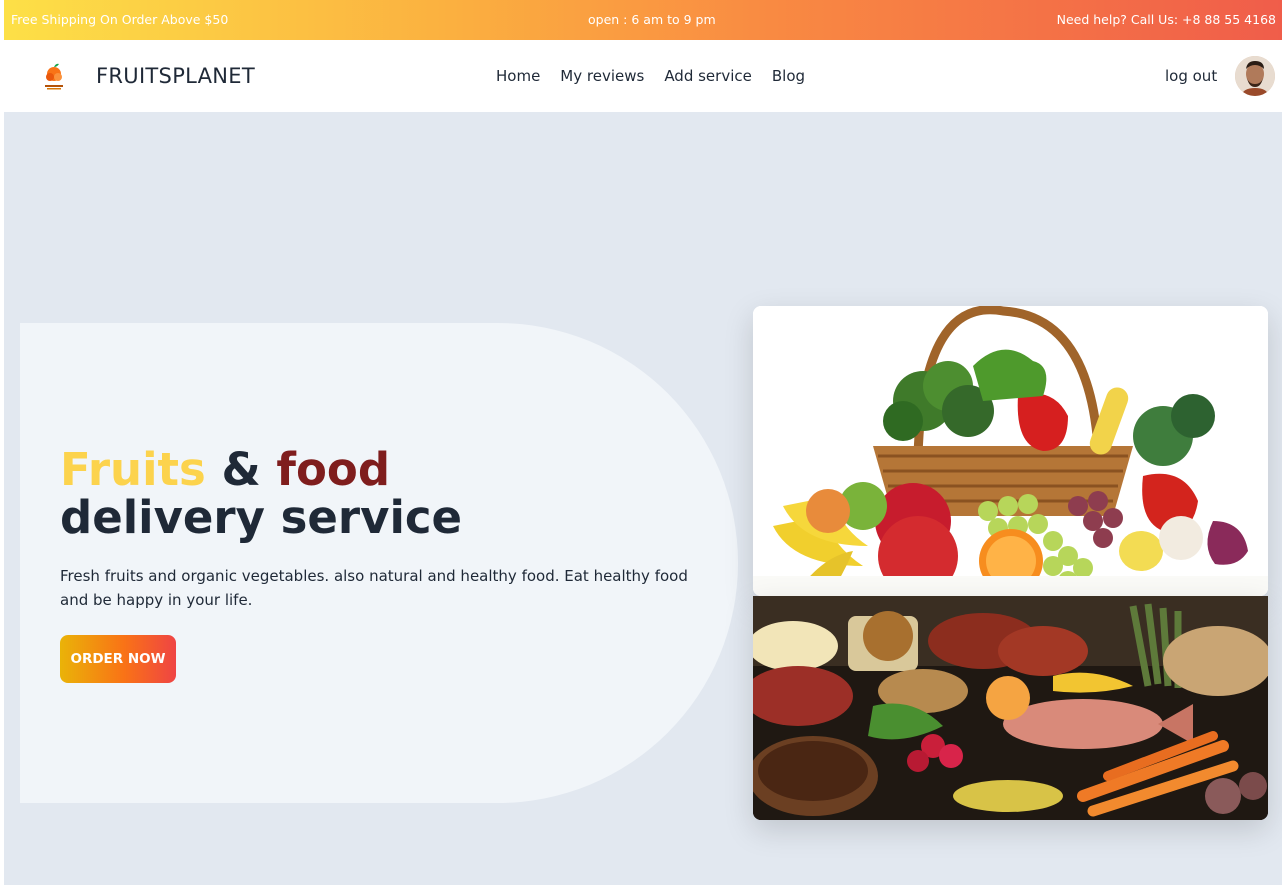  I want to click on order-now-button: ORDER NOW, so click(118, 659).